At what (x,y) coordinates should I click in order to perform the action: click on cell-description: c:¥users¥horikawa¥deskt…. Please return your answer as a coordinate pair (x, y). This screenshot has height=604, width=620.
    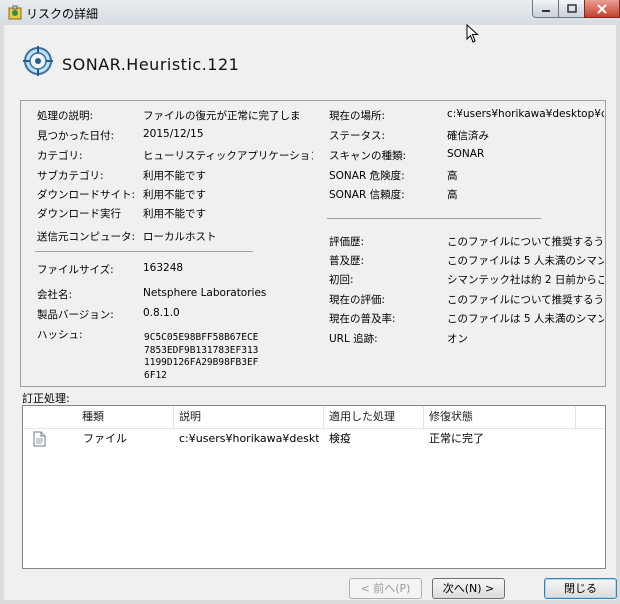
    Looking at the image, I should click on (249, 438).